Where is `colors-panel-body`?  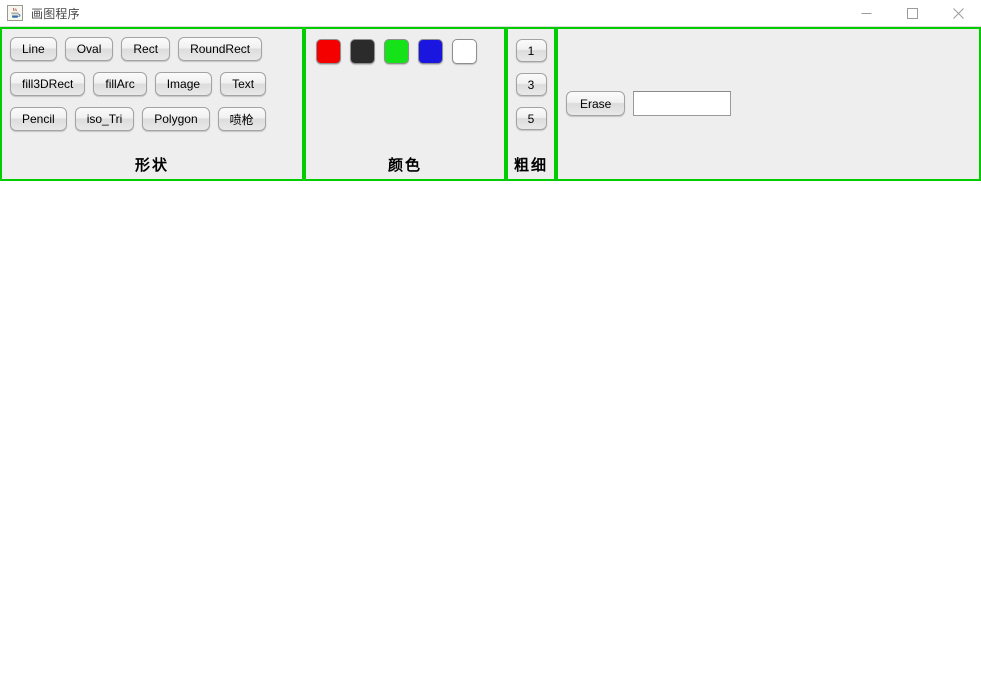 colors-panel-body is located at coordinates (405, 93).